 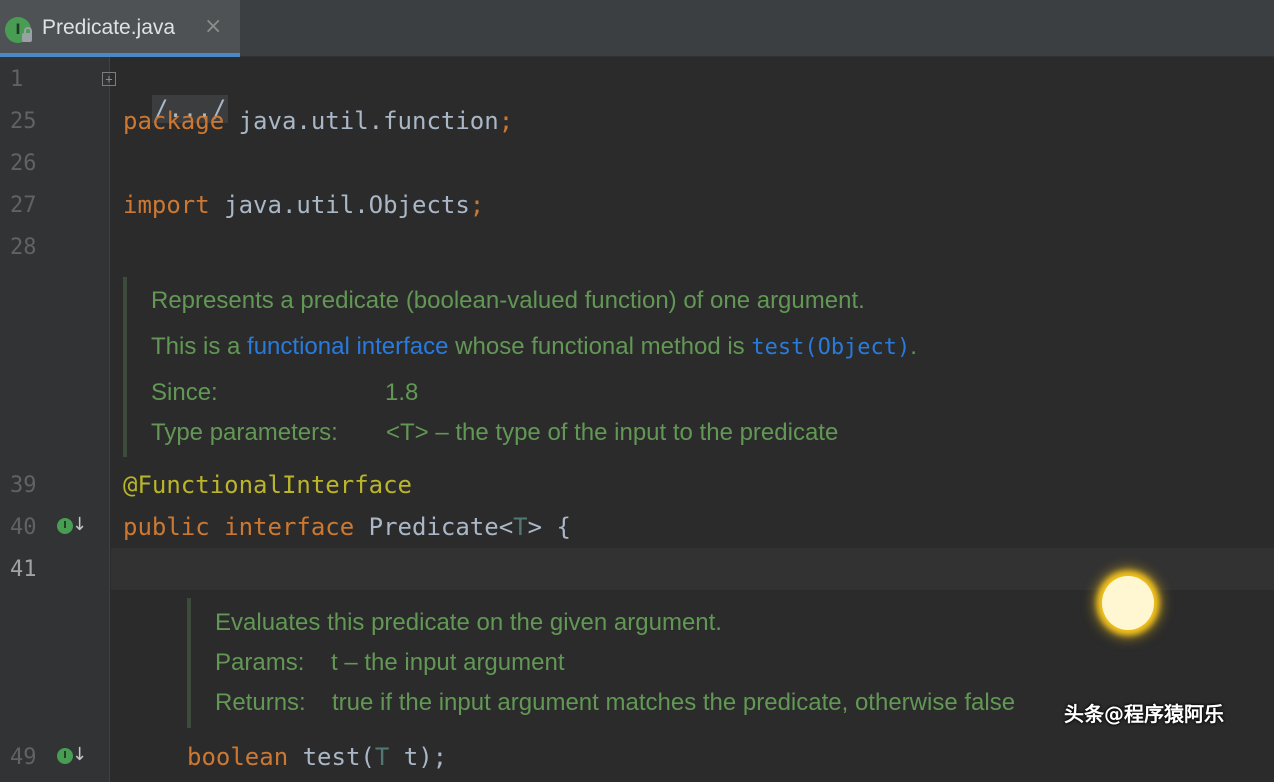 What do you see at coordinates (174, 121) in the screenshot?
I see `keyword-package: package` at bounding box center [174, 121].